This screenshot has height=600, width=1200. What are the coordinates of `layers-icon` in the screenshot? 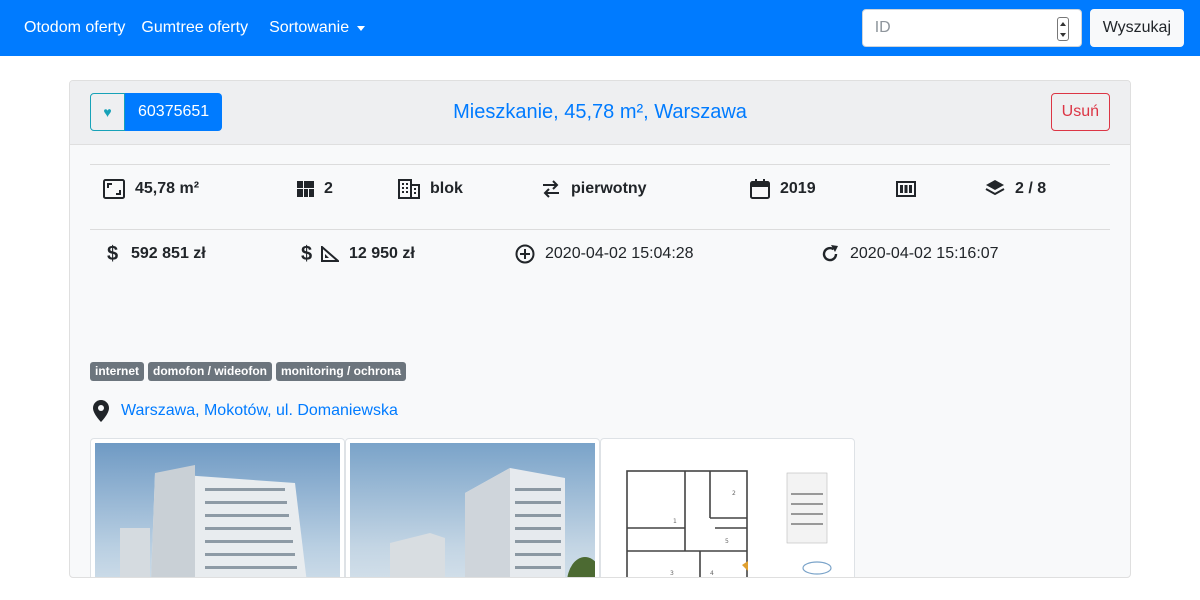 It's located at (995, 188).